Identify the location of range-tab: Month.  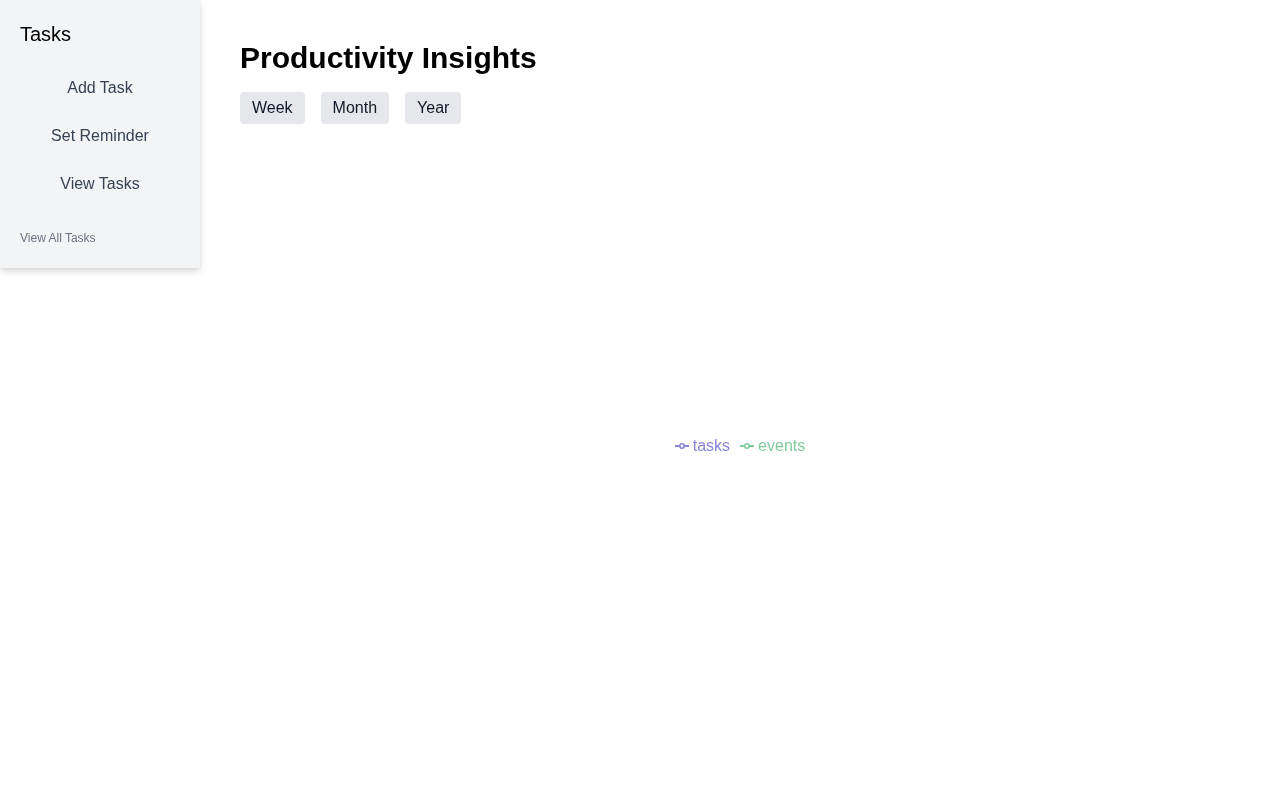
(355, 108).